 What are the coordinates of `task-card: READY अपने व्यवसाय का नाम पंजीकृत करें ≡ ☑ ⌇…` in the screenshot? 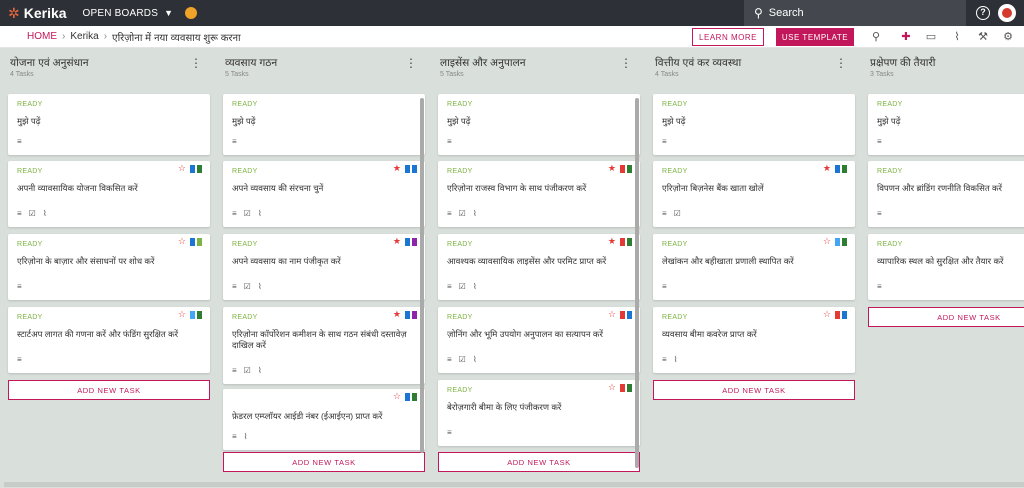 It's located at (324, 267).